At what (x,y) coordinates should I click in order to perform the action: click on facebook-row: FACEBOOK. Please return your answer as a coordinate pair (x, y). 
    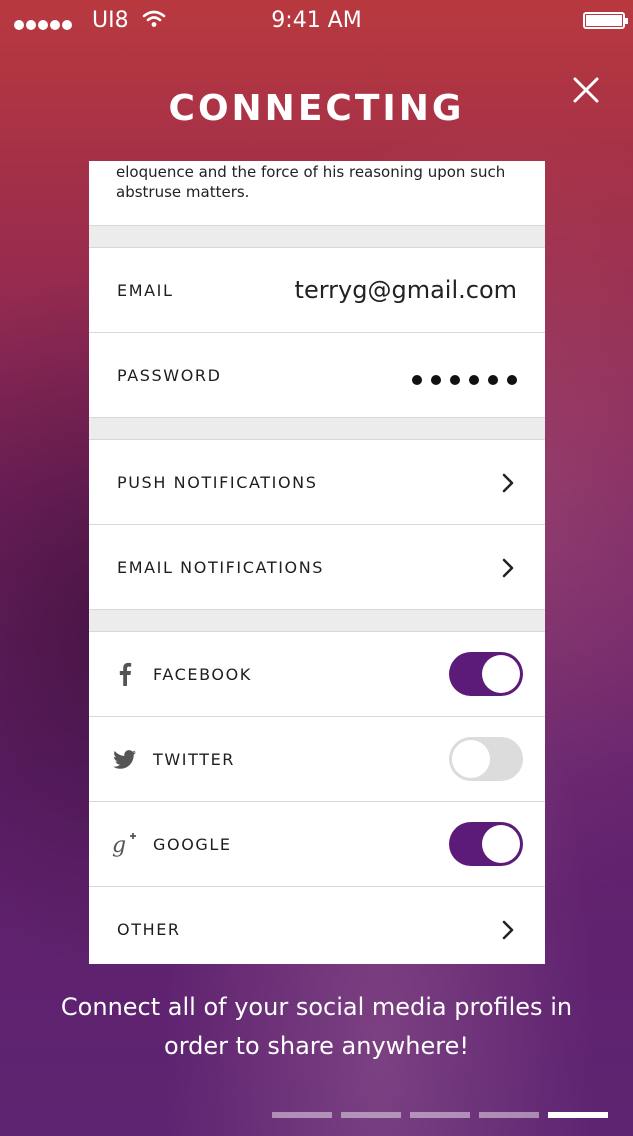
    Looking at the image, I should click on (317, 674).